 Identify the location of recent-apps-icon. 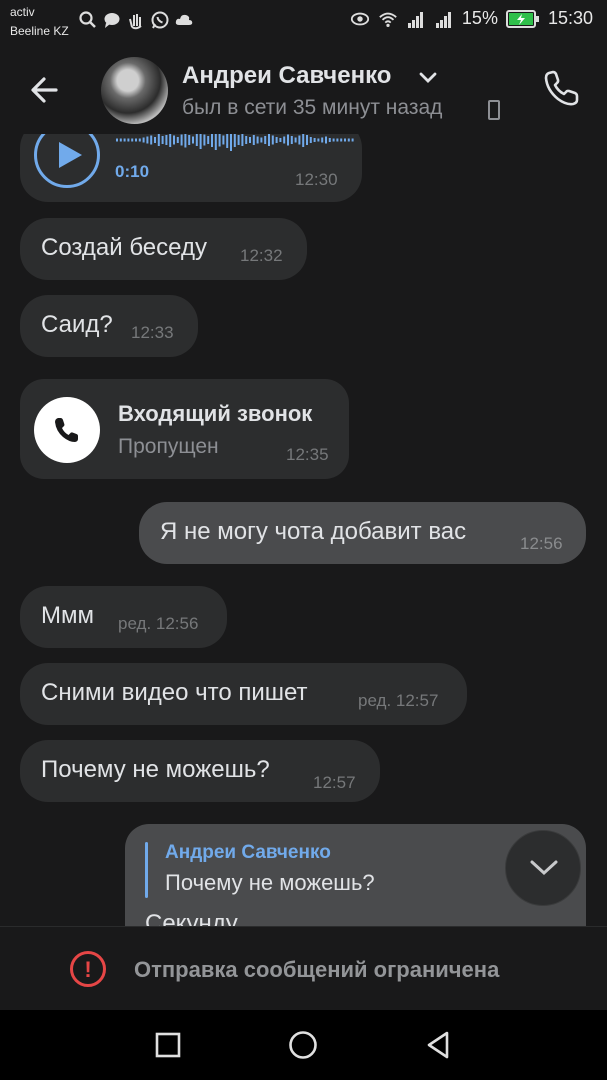
(168, 1045).